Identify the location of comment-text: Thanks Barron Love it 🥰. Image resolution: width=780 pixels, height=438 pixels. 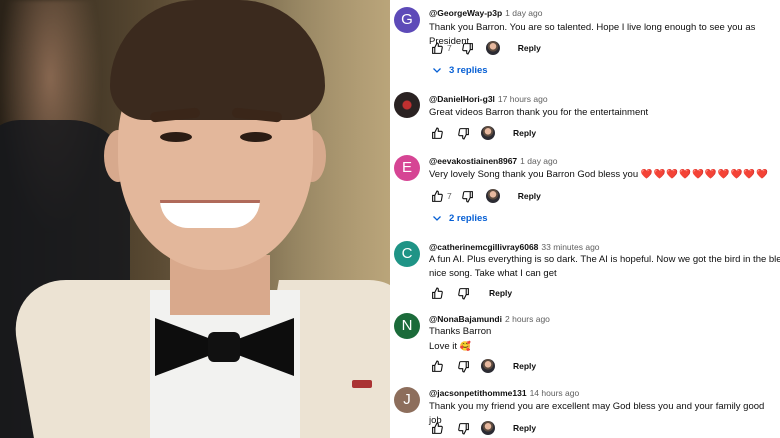
(604, 339).